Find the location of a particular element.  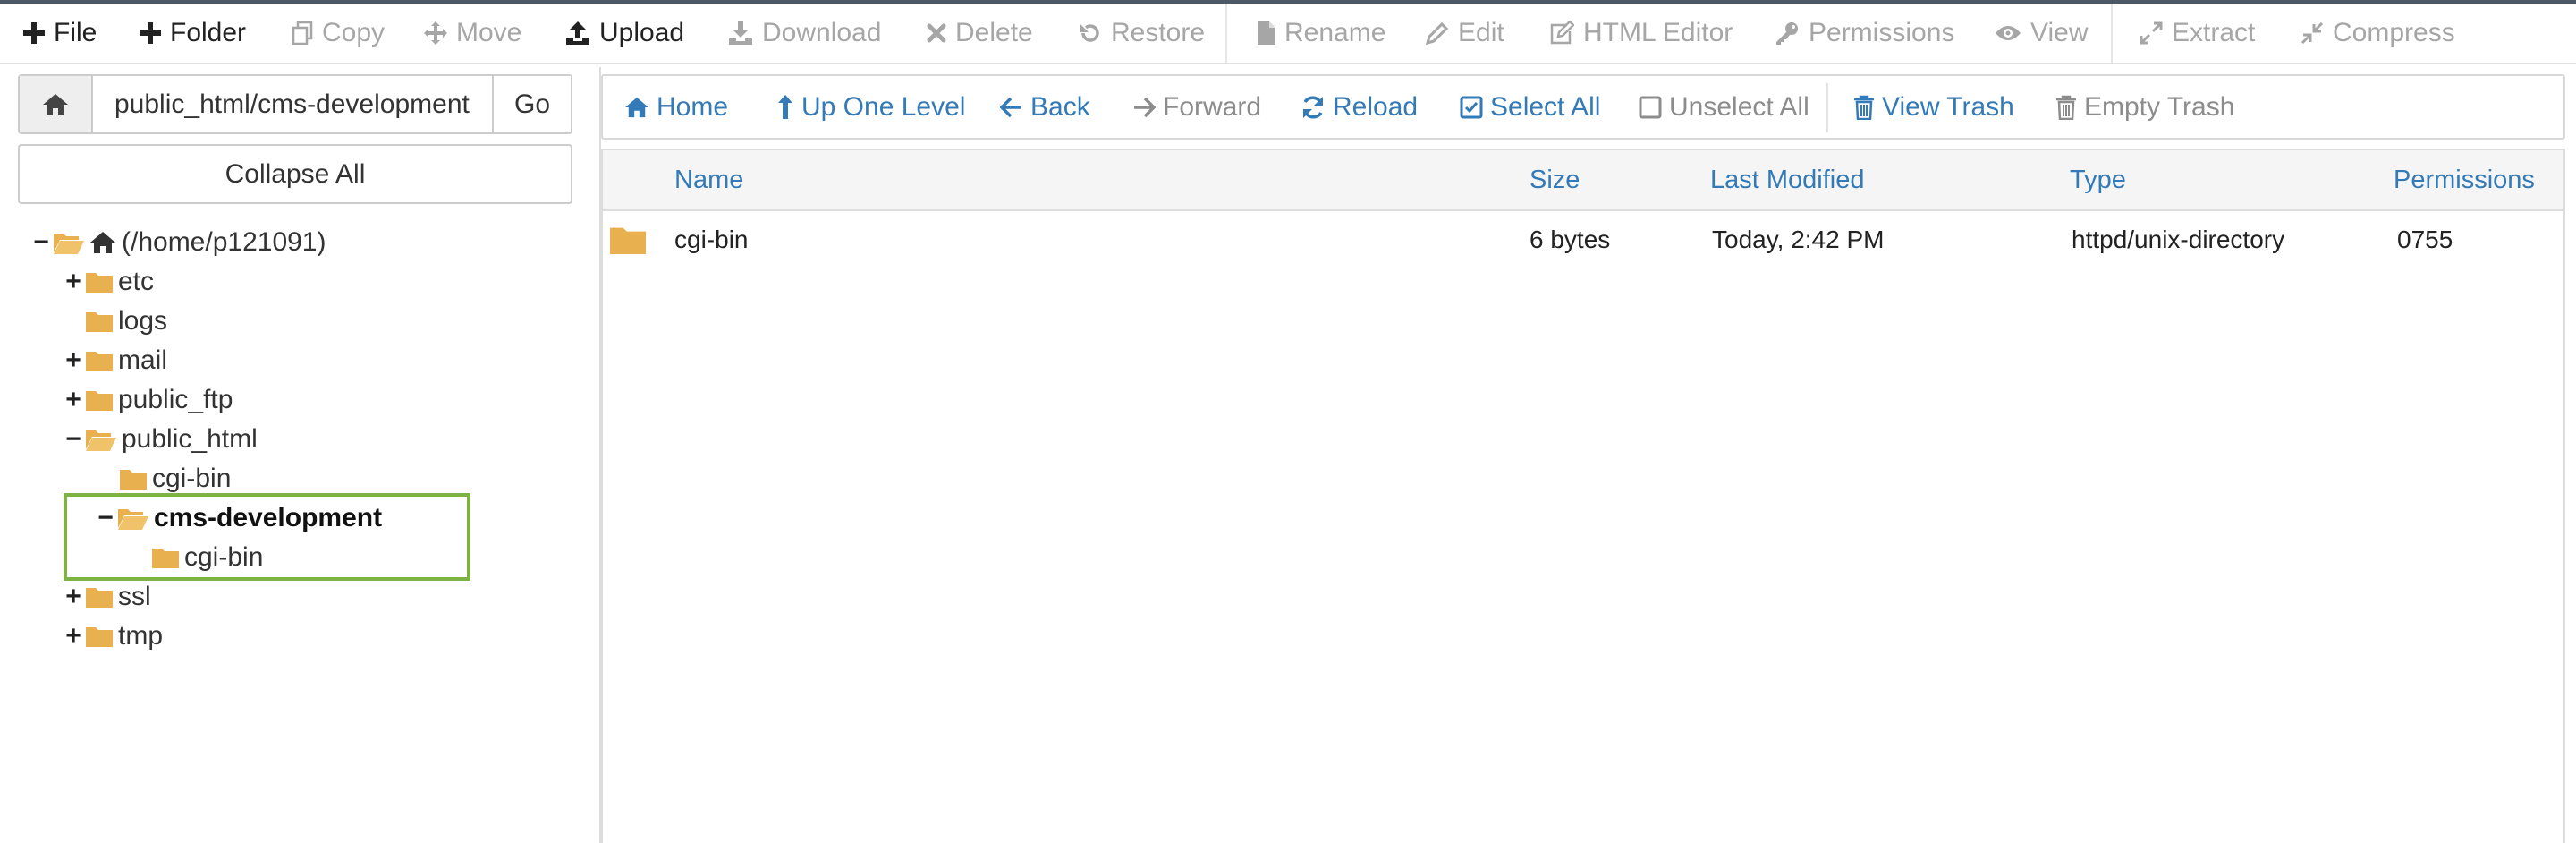

nav-home-label: Home is located at coordinates (693, 106).